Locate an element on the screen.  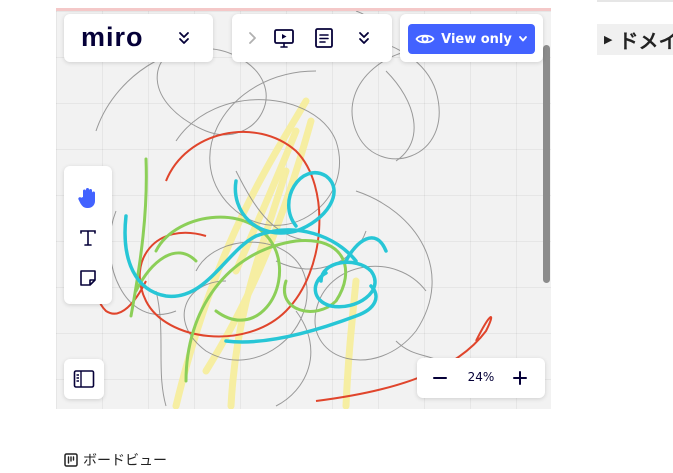
logo-panel: miro is located at coordinates (138, 38).